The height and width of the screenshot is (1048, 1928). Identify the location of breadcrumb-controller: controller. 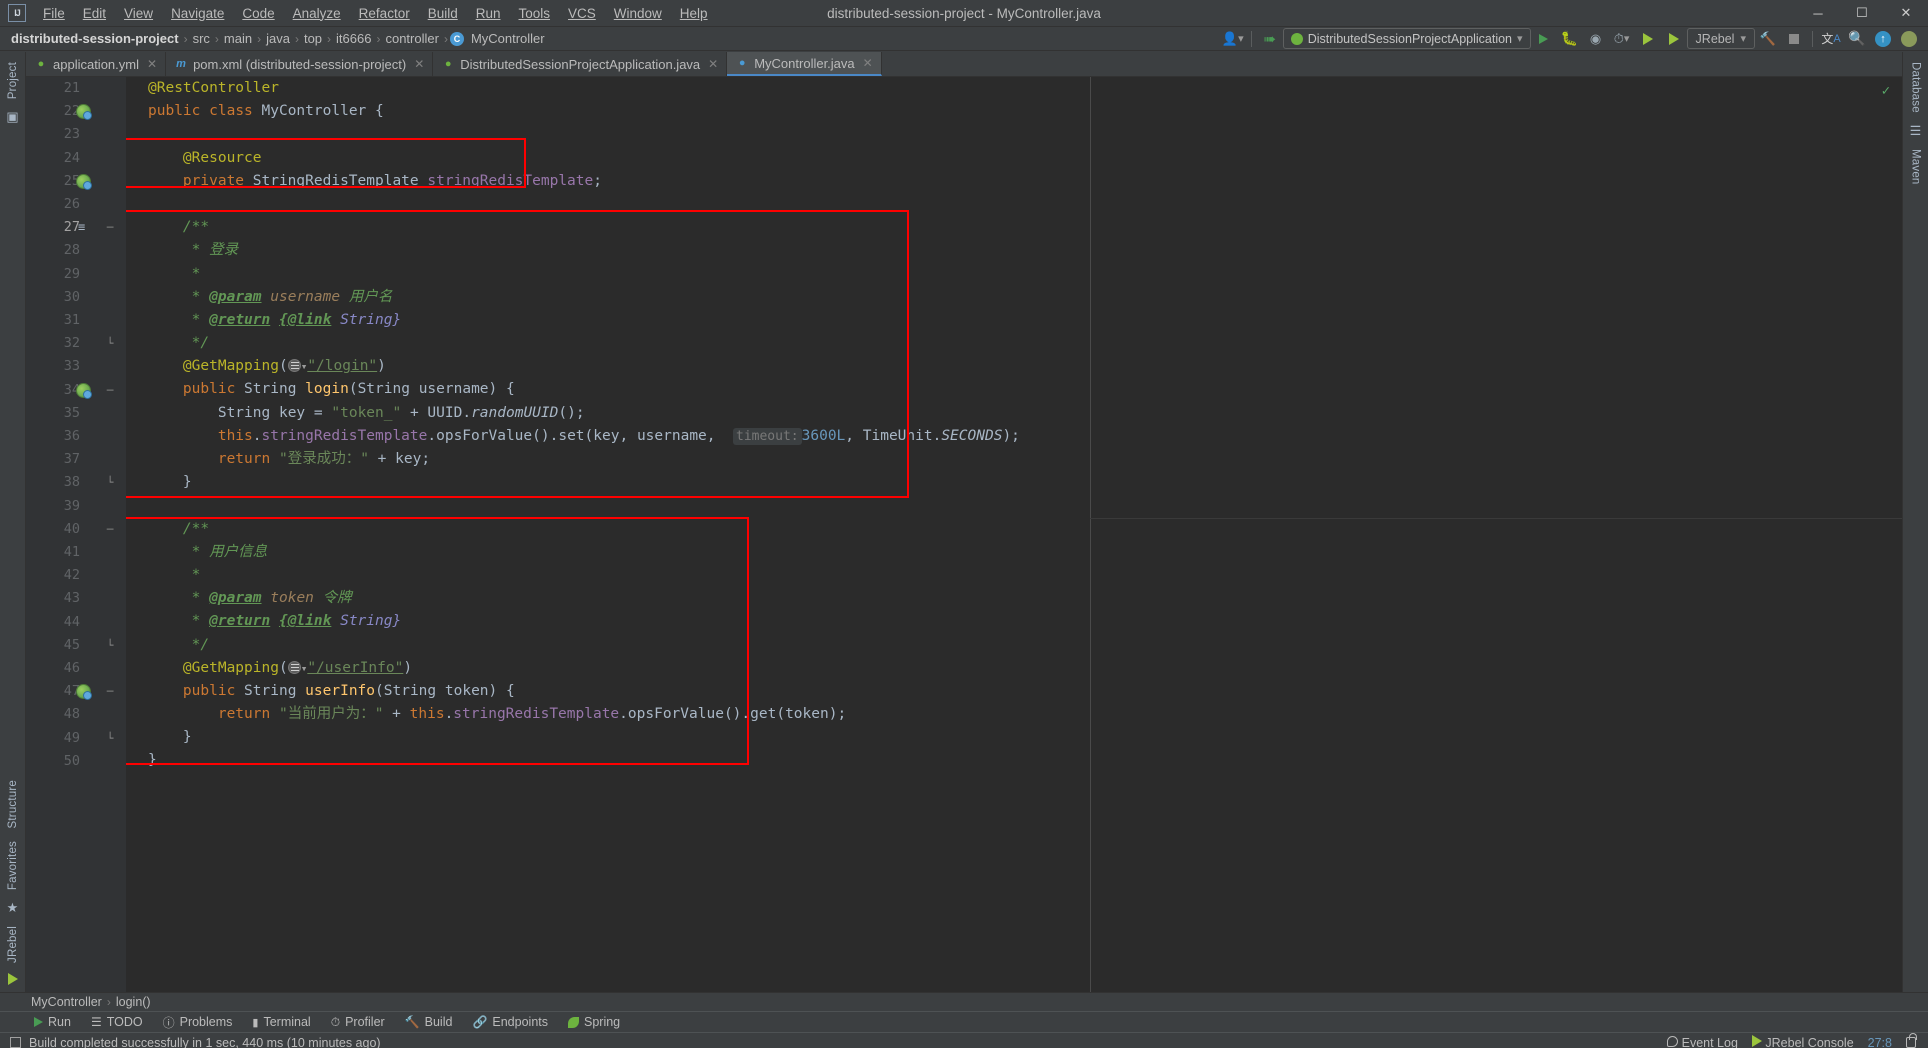
(411, 38).